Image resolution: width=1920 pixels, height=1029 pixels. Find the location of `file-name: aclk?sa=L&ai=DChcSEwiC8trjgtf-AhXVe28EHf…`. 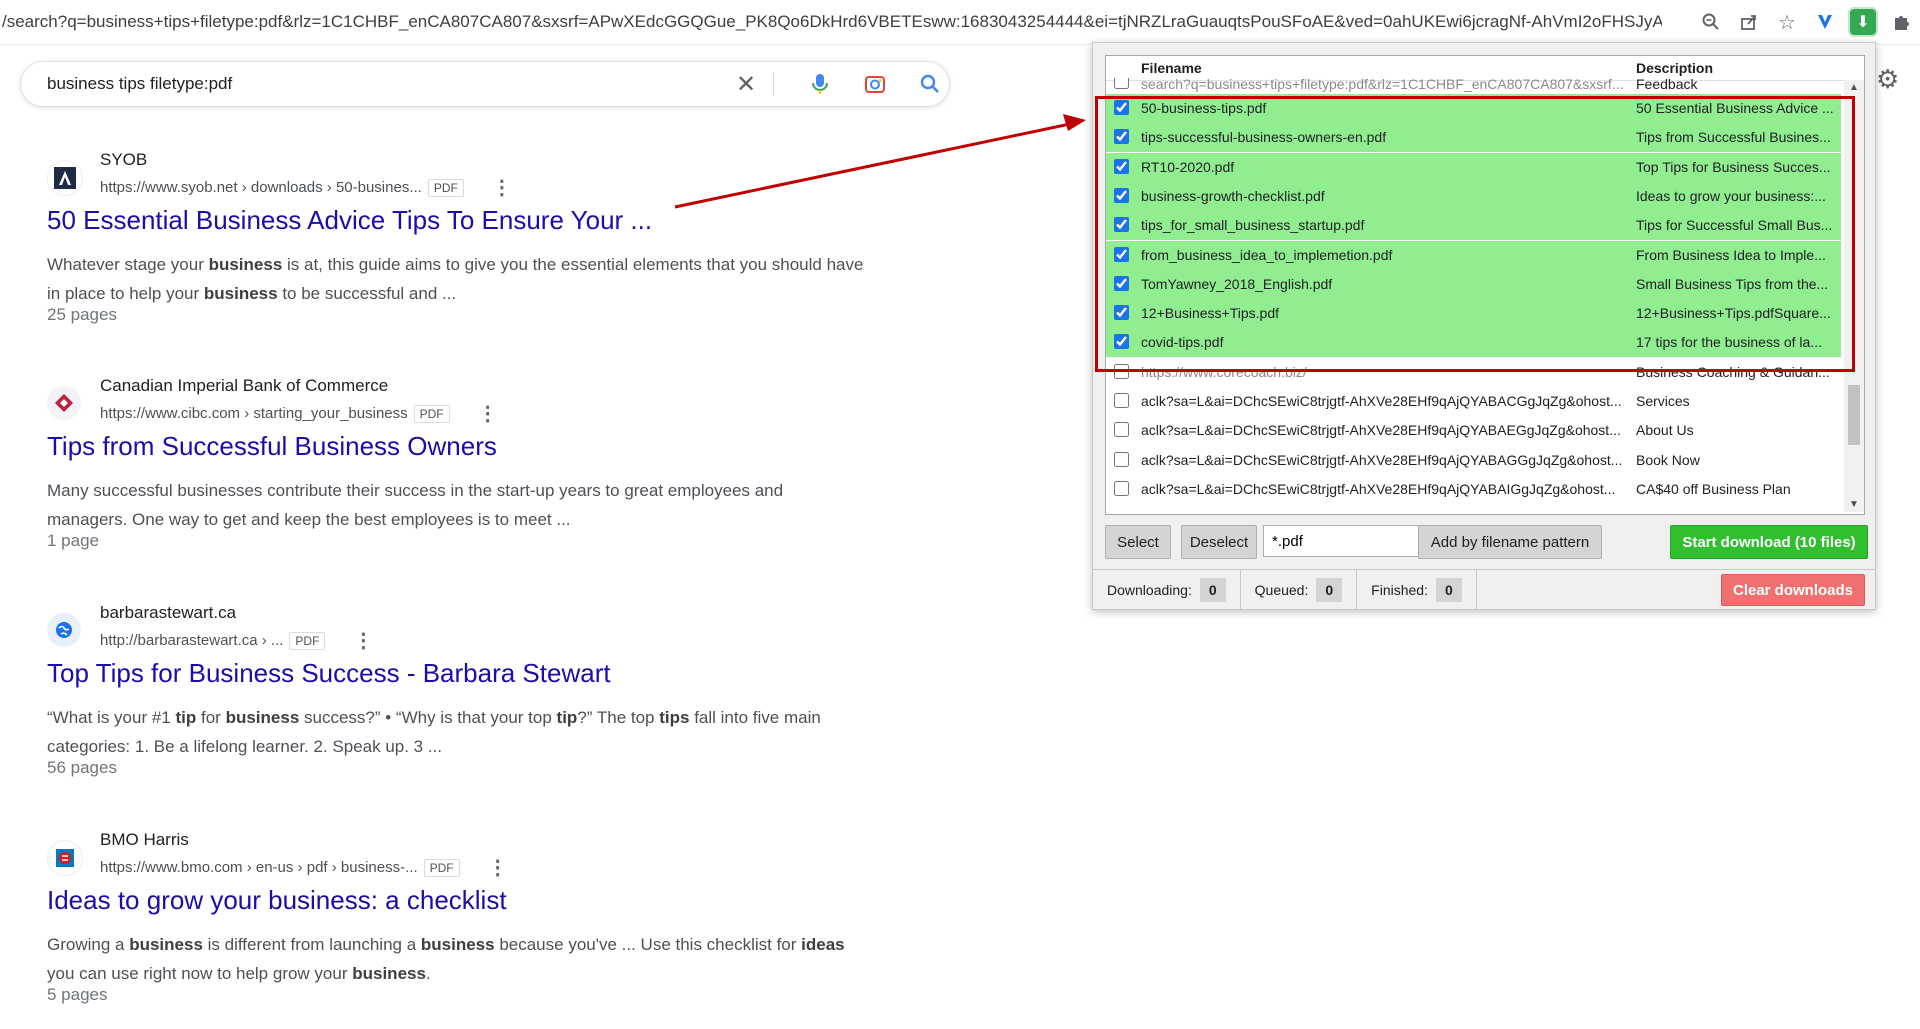

file-name: aclk?sa=L&ai=DChcSEwiC8trjgtf-AhXVe28EHf… is located at coordinates (1381, 430).